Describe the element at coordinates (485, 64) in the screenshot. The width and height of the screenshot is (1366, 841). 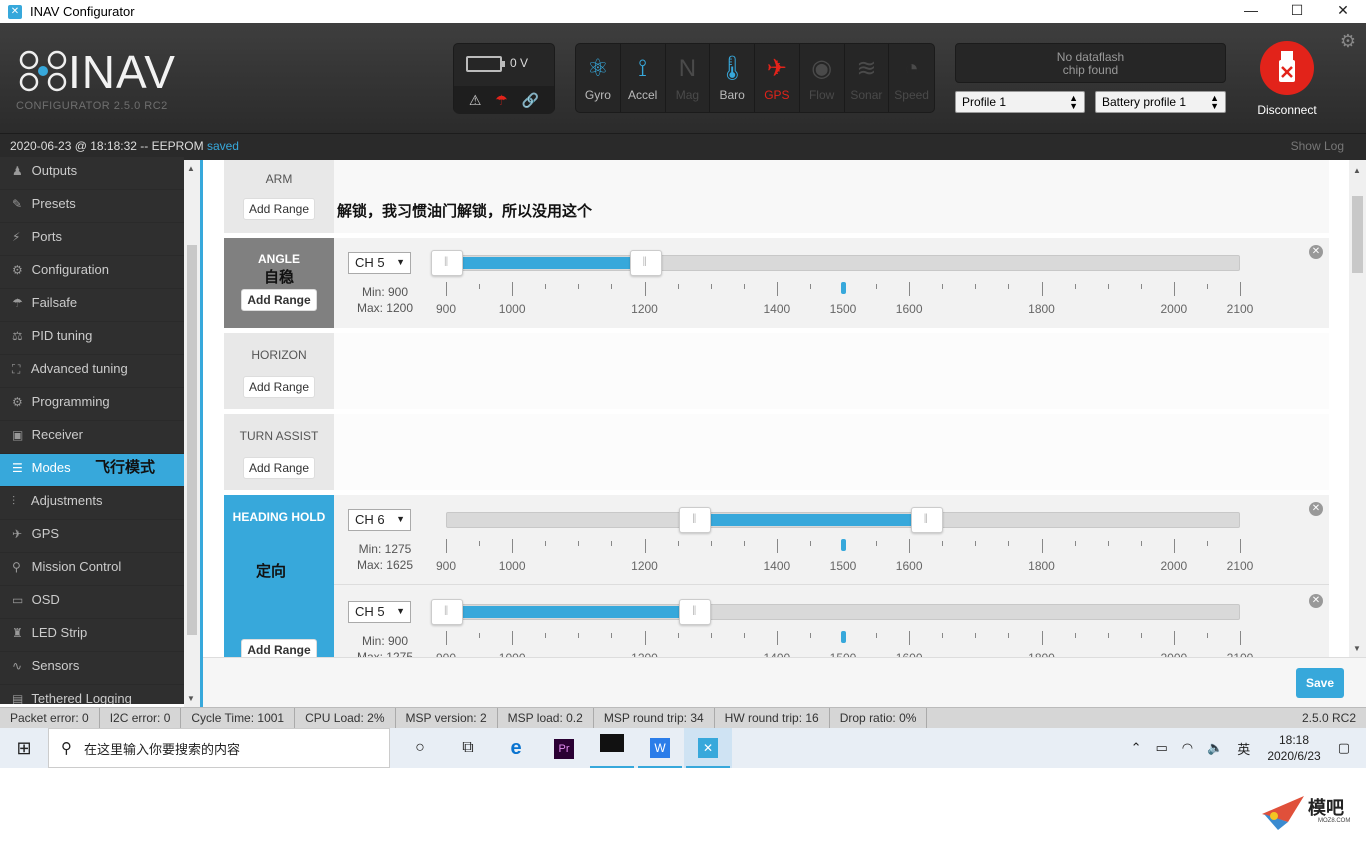
I see `battery-icon` at that location.